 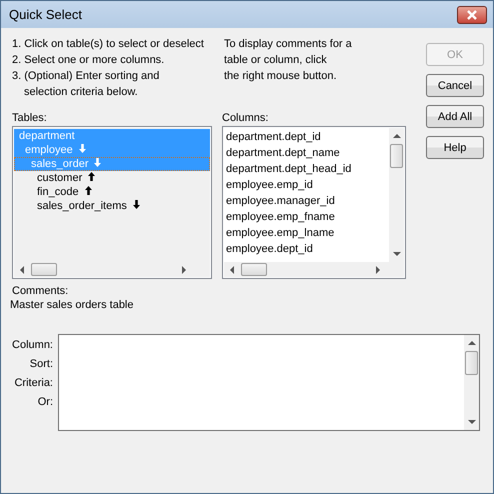 I want to click on hint-text: To display comments for a, so click(x=288, y=44).